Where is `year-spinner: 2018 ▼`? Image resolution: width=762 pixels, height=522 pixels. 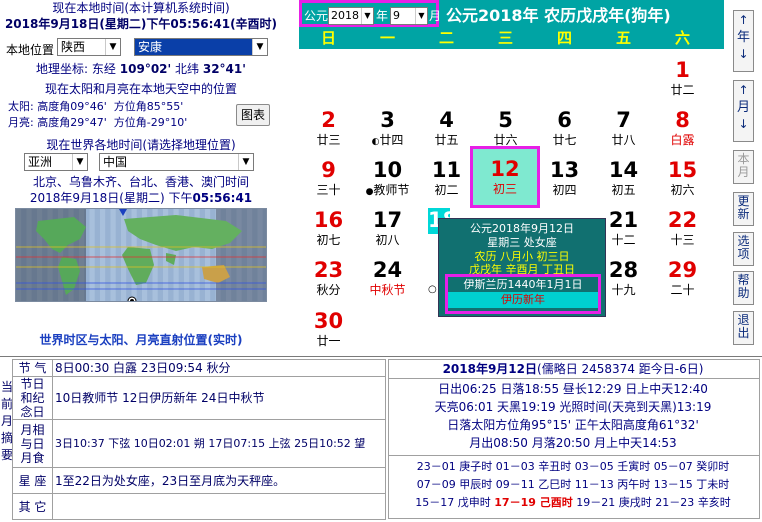 year-spinner: 2018 ▼ is located at coordinates (351, 16).